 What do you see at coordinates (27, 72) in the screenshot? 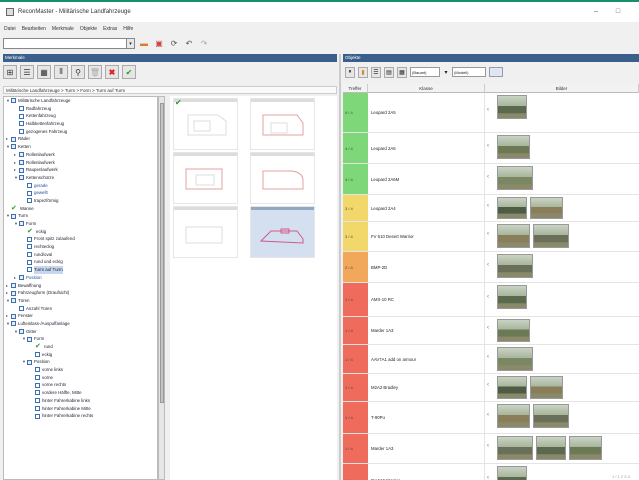
I see `list-view-icon: ☰` at bounding box center [27, 72].